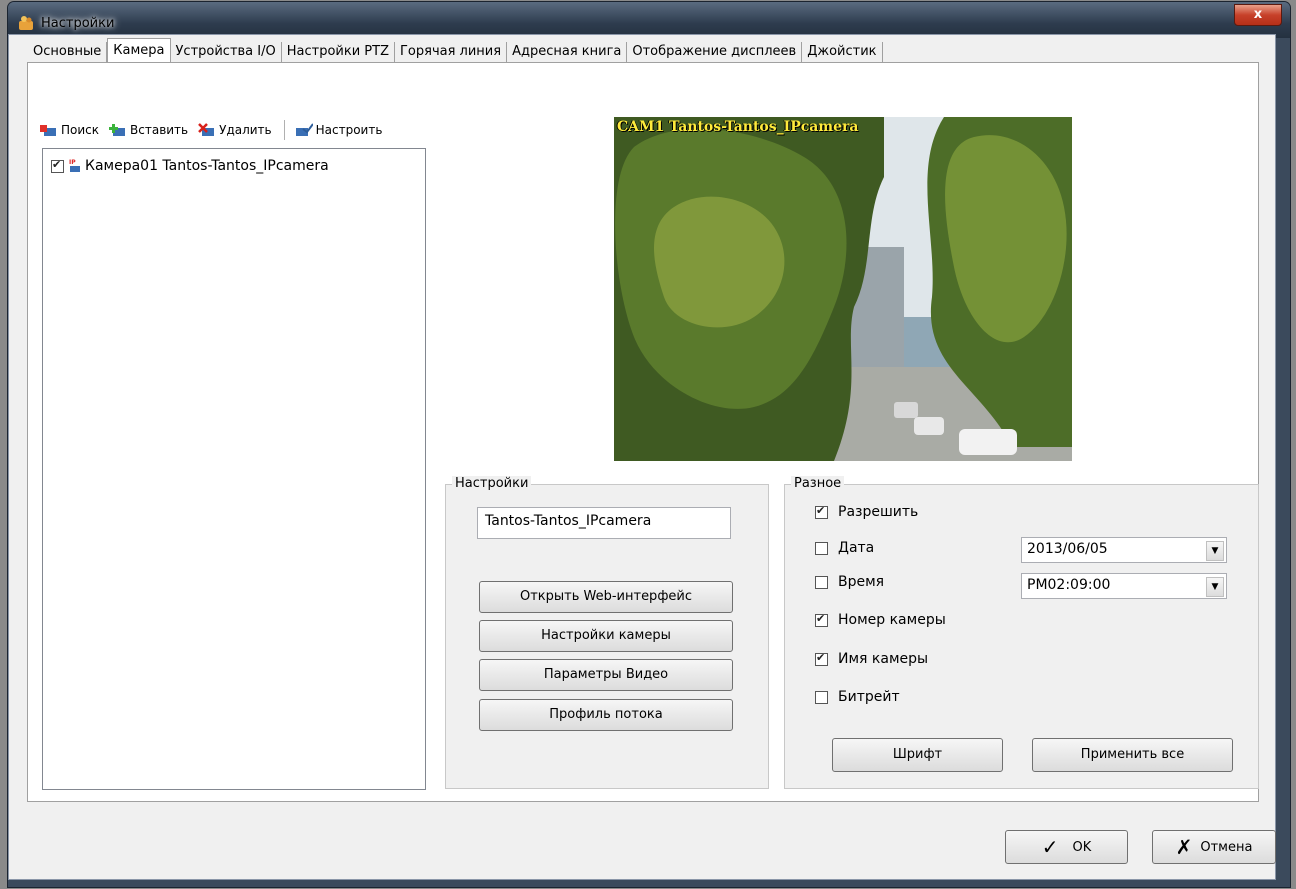 The image size is (1296, 889). I want to click on time-checkbox, so click(821, 582).